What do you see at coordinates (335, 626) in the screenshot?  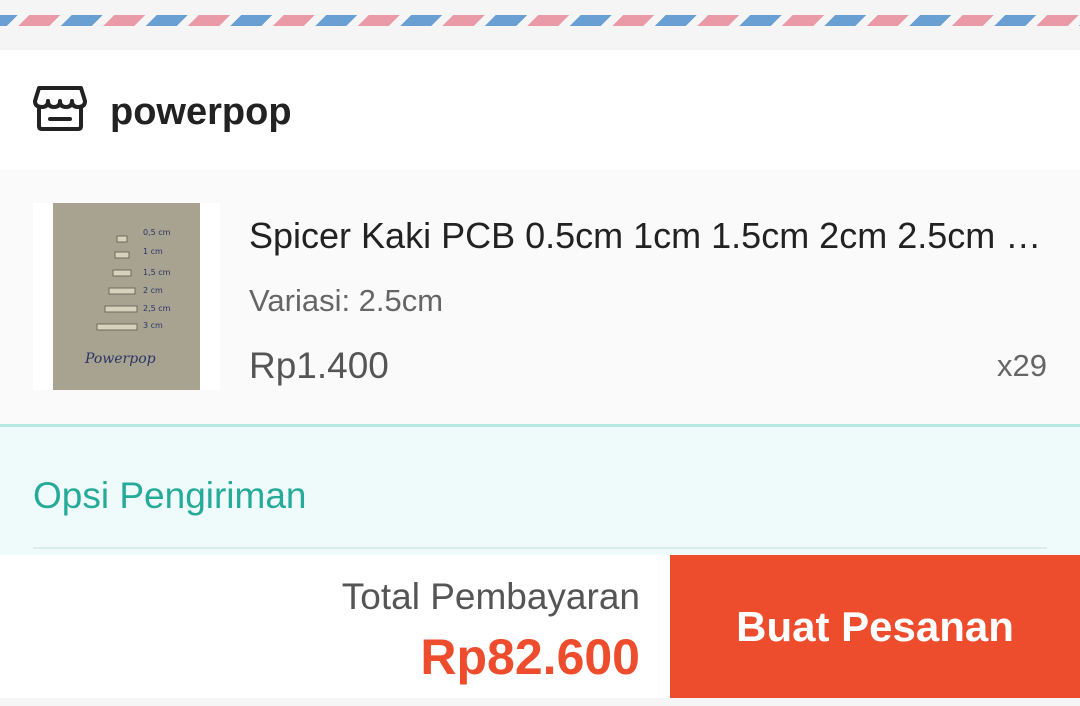 I see `total-payment: Total Pembayaran Rp82.600` at bounding box center [335, 626].